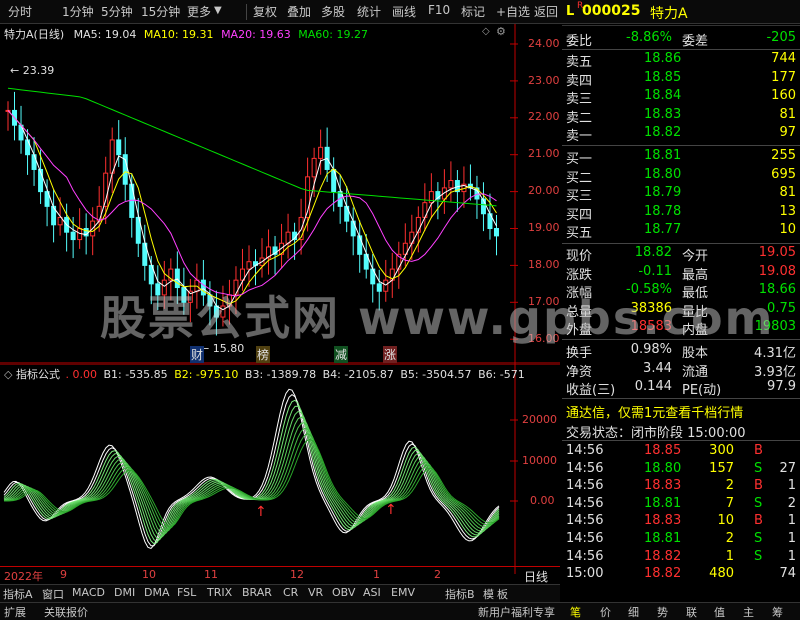 The width and height of the screenshot is (800, 620). I want to click on tick-row: 14:56 18.82 1 S 1, so click(681, 558).